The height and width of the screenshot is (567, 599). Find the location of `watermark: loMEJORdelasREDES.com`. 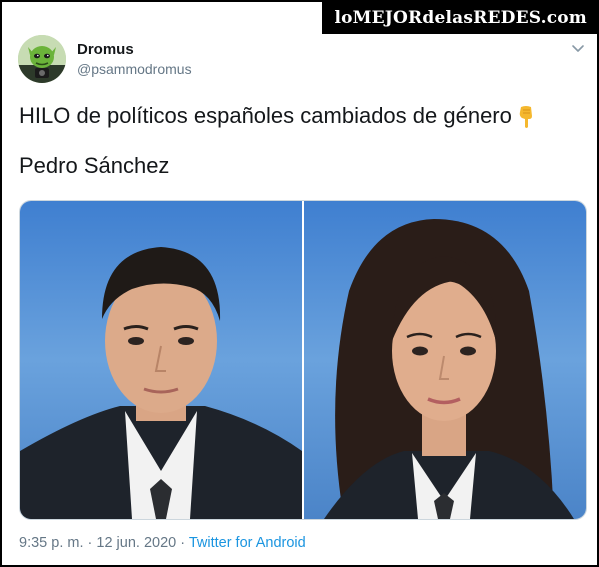

watermark: loMEJORdelasREDES.com is located at coordinates (459, 18).